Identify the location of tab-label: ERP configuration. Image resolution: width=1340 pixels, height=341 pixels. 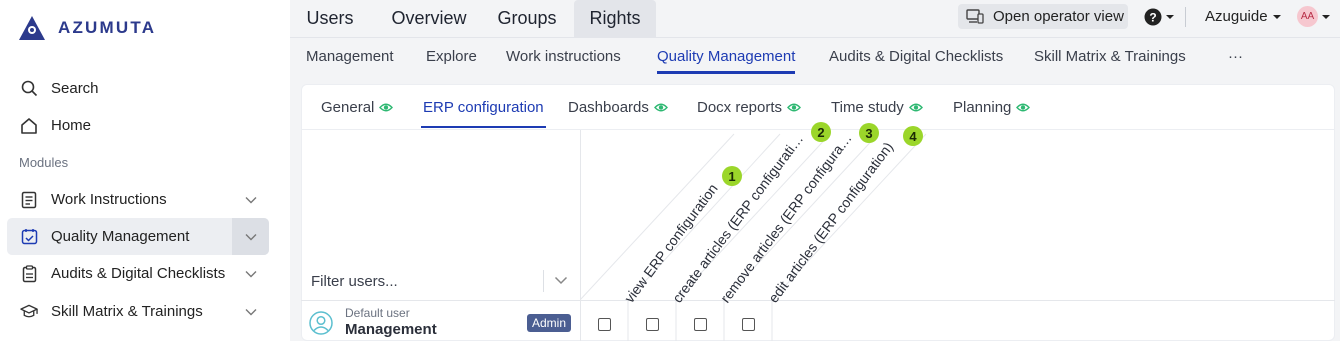
(483, 107).